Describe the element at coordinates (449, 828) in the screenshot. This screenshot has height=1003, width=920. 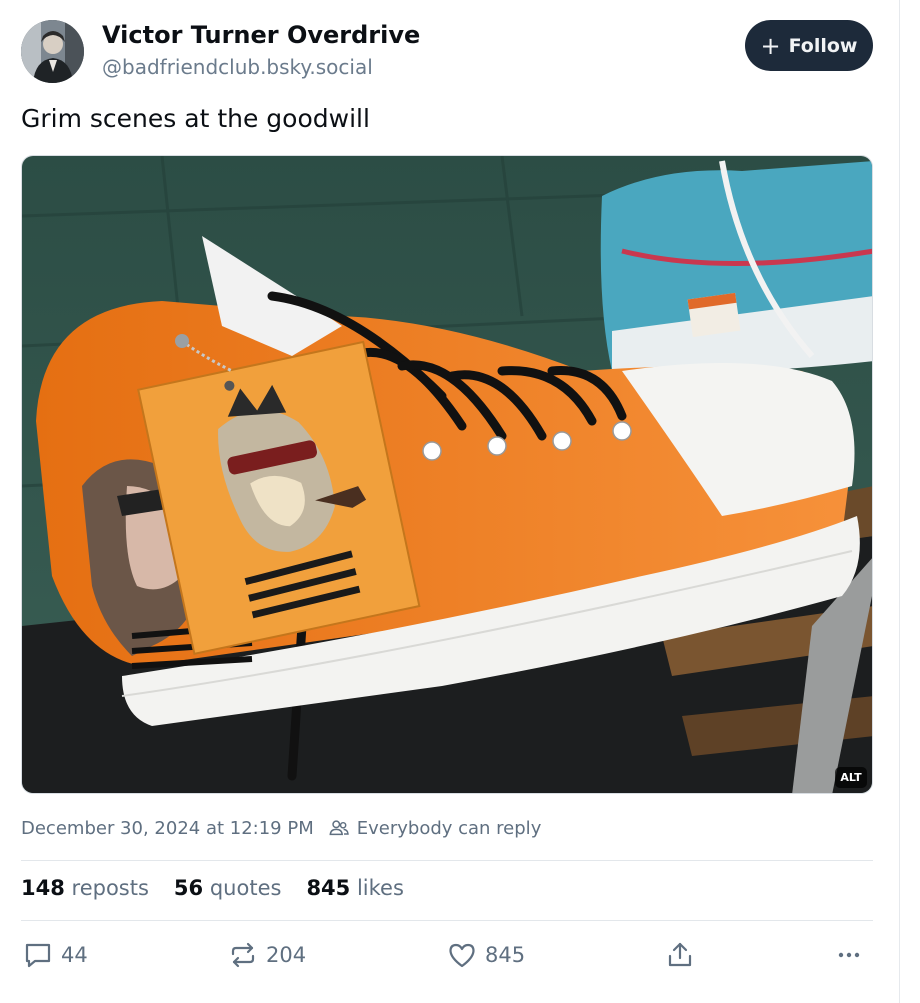
I see `reply-setting: Everybody can reply` at that location.